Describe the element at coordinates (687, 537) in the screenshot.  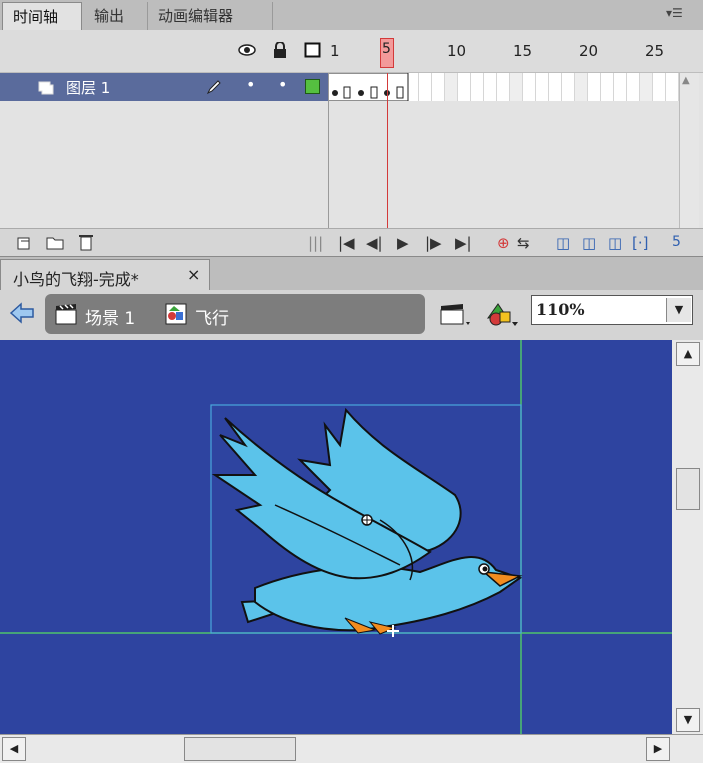
I see `stage-vscroll: ▲ ▼` at that location.